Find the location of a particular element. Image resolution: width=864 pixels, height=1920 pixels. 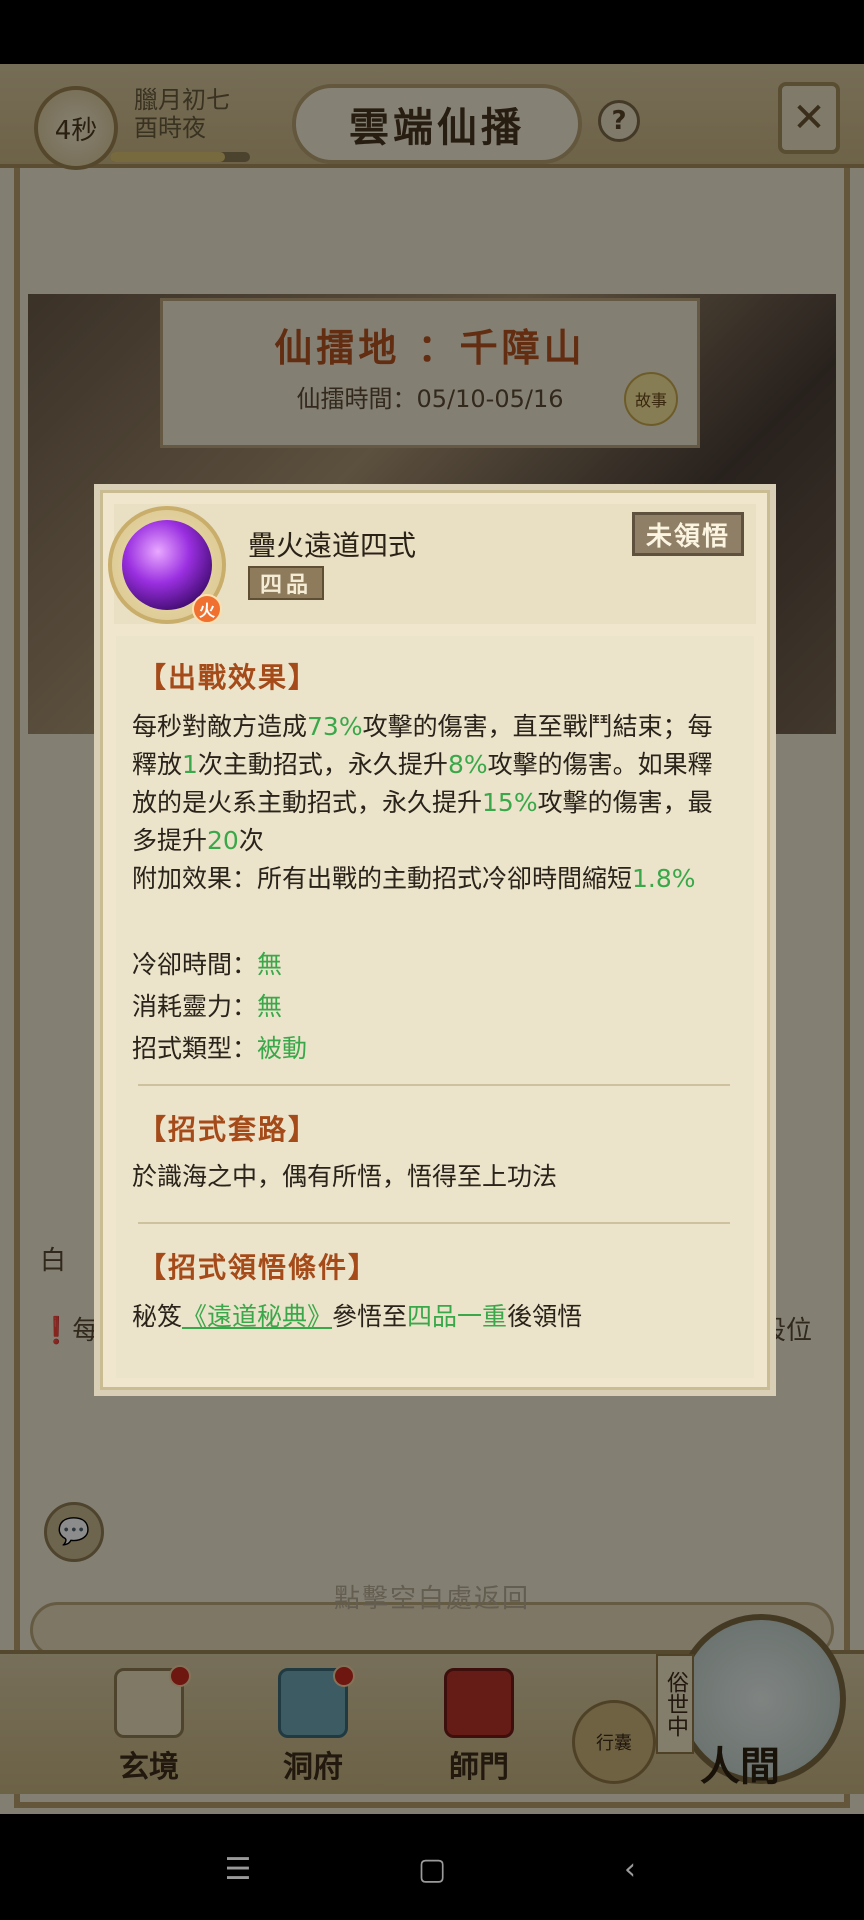

home-icon: ▢ is located at coordinates (432, 1870).